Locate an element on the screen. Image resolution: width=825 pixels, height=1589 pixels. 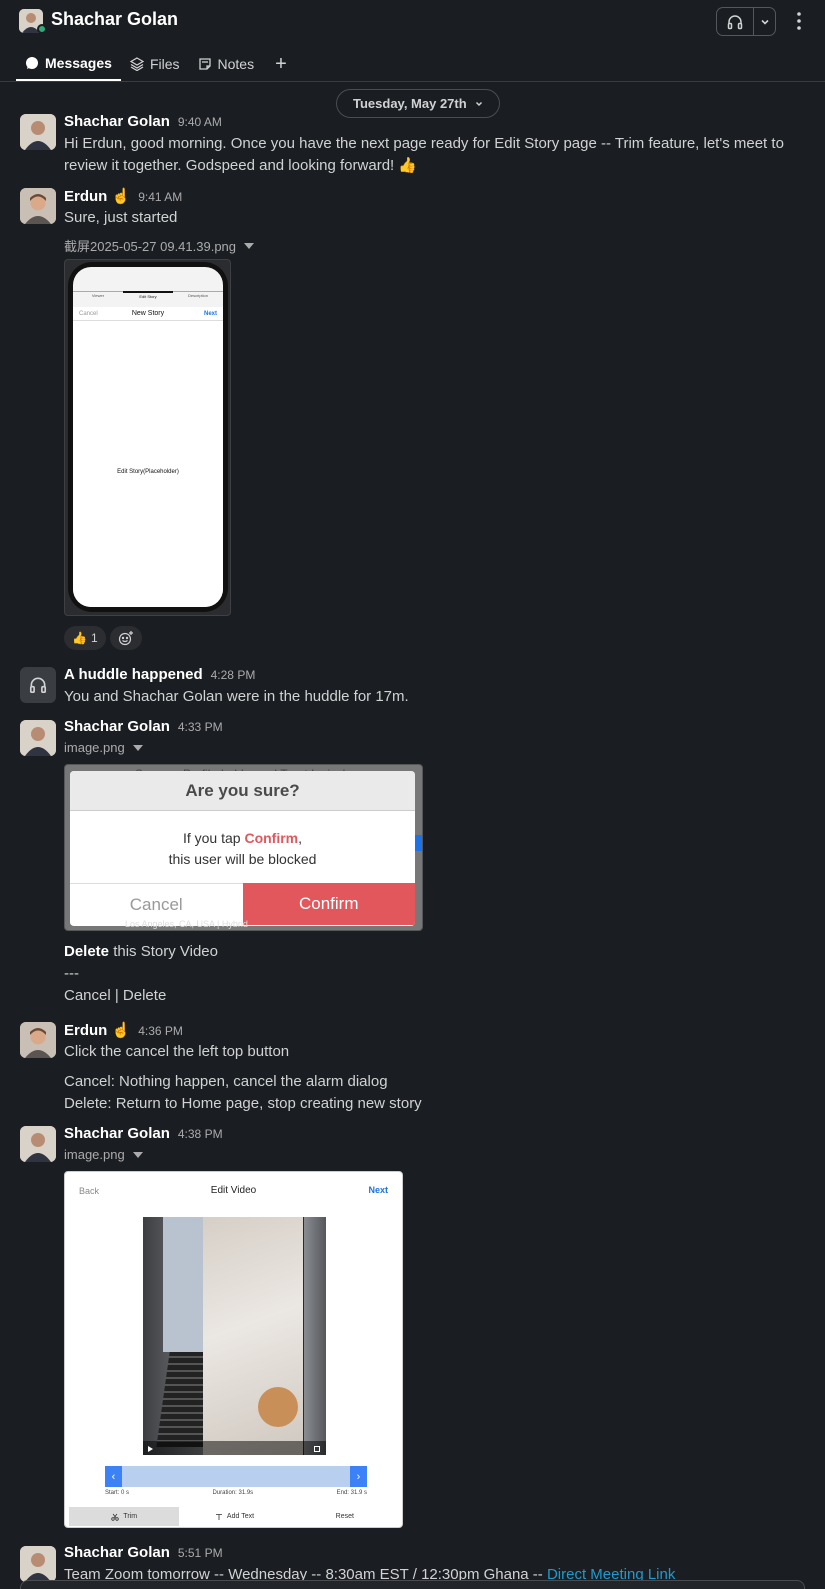
trim-labels: Start: 0 s Duration: 31.9s End: 31.9 s is located at coordinates (236, 1493).